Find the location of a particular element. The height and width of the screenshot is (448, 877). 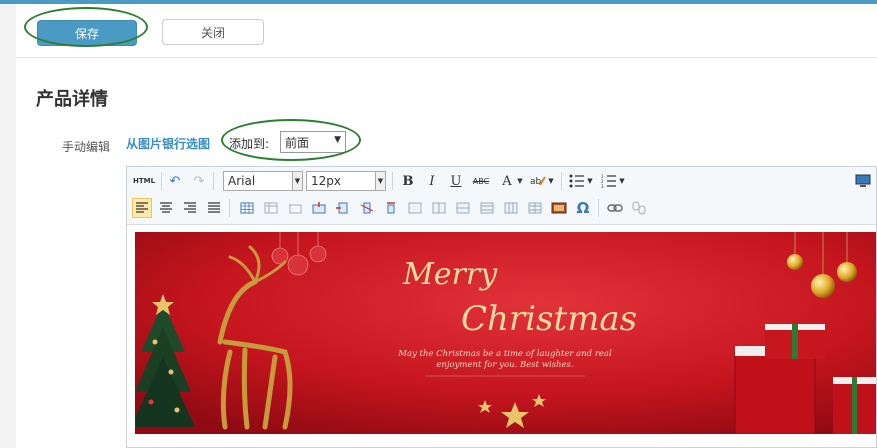

font-family-select: Arial ▼ is located at coordinates (263, 181).